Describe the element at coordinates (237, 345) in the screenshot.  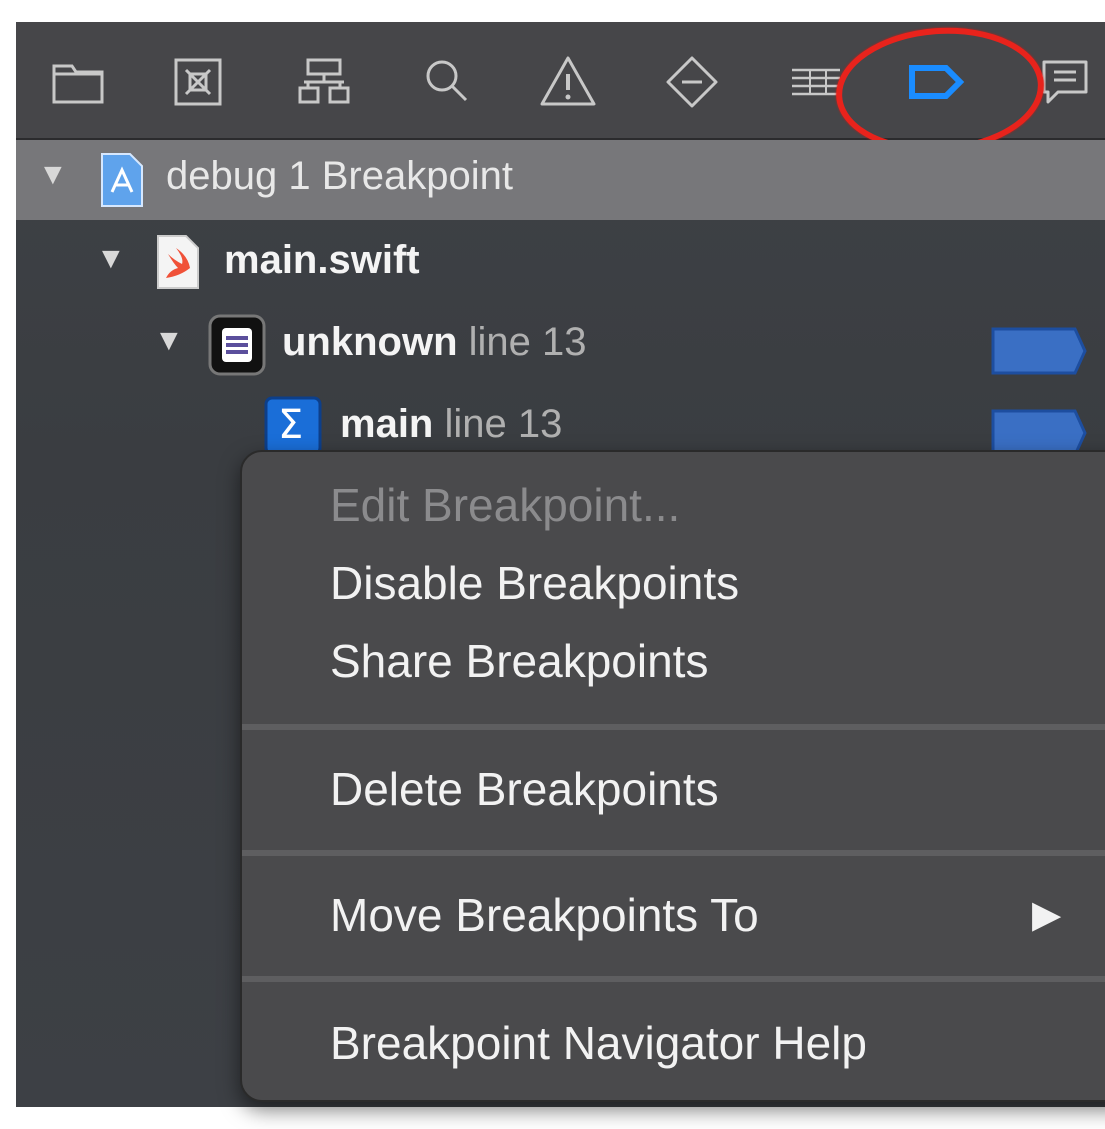
I see `thread-icon` at that location.